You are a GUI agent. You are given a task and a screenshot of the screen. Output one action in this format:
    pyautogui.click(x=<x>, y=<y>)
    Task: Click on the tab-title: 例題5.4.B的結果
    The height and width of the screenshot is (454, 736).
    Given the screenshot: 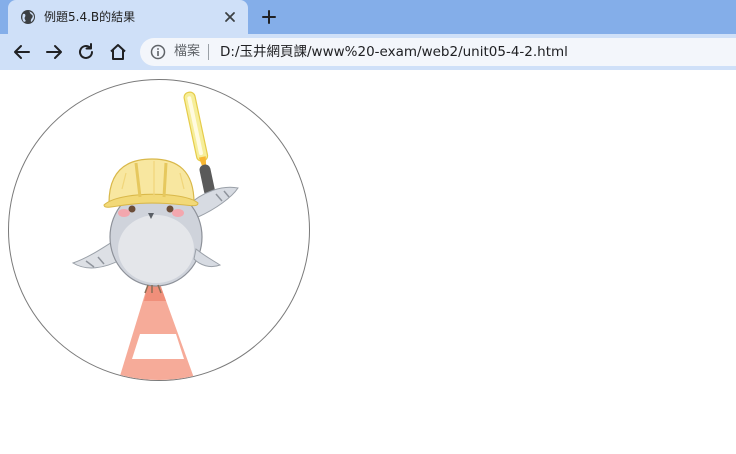 What is the action you would take?
    pyautogui.click(x=90, y=17)
    